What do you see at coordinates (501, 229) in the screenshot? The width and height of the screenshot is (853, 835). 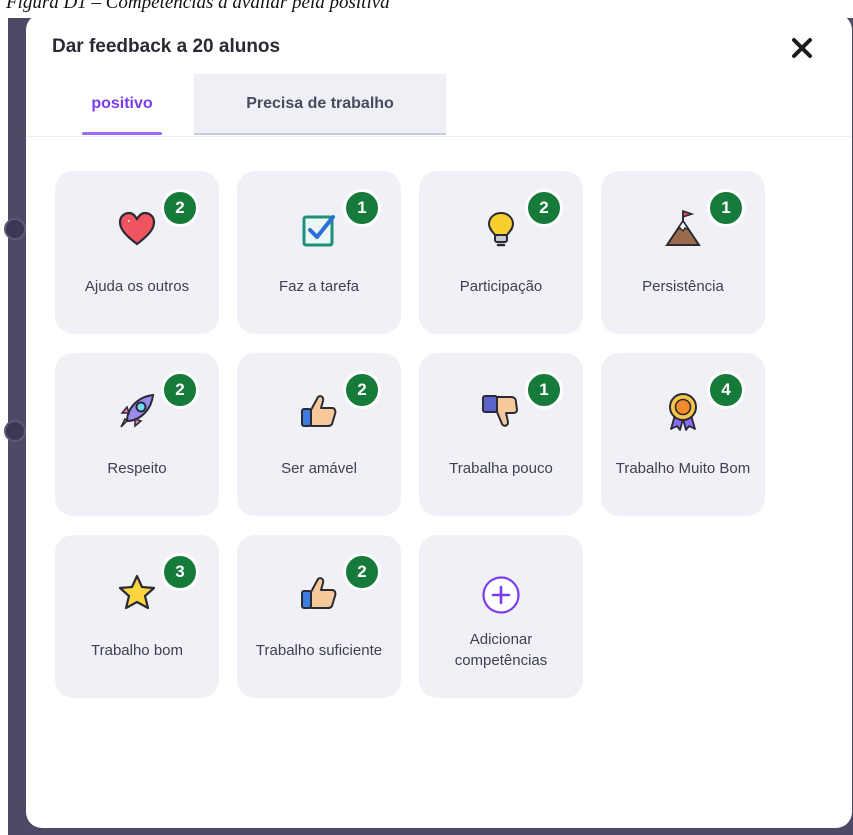 I see `lightbulb-icon` at bounding box center [501, 229].